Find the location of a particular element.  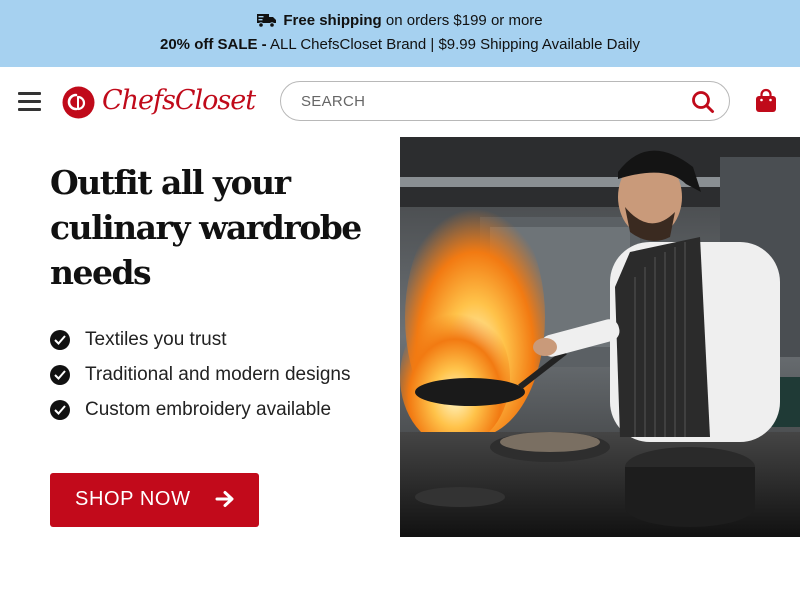

shipping-text: on orders $199 or more is located at coordinates (462, 20).